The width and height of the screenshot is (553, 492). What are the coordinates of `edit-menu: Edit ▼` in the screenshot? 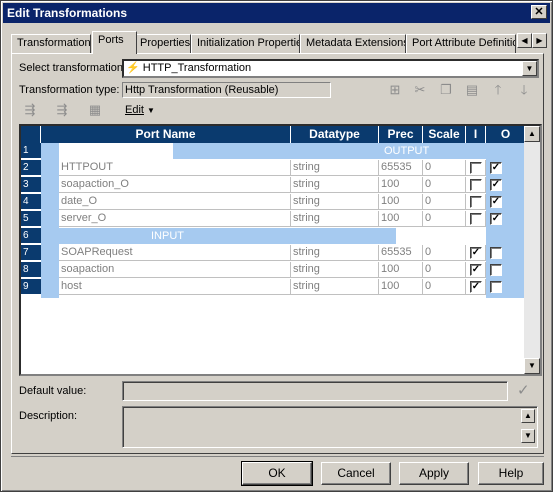 It's located at (140, 110).